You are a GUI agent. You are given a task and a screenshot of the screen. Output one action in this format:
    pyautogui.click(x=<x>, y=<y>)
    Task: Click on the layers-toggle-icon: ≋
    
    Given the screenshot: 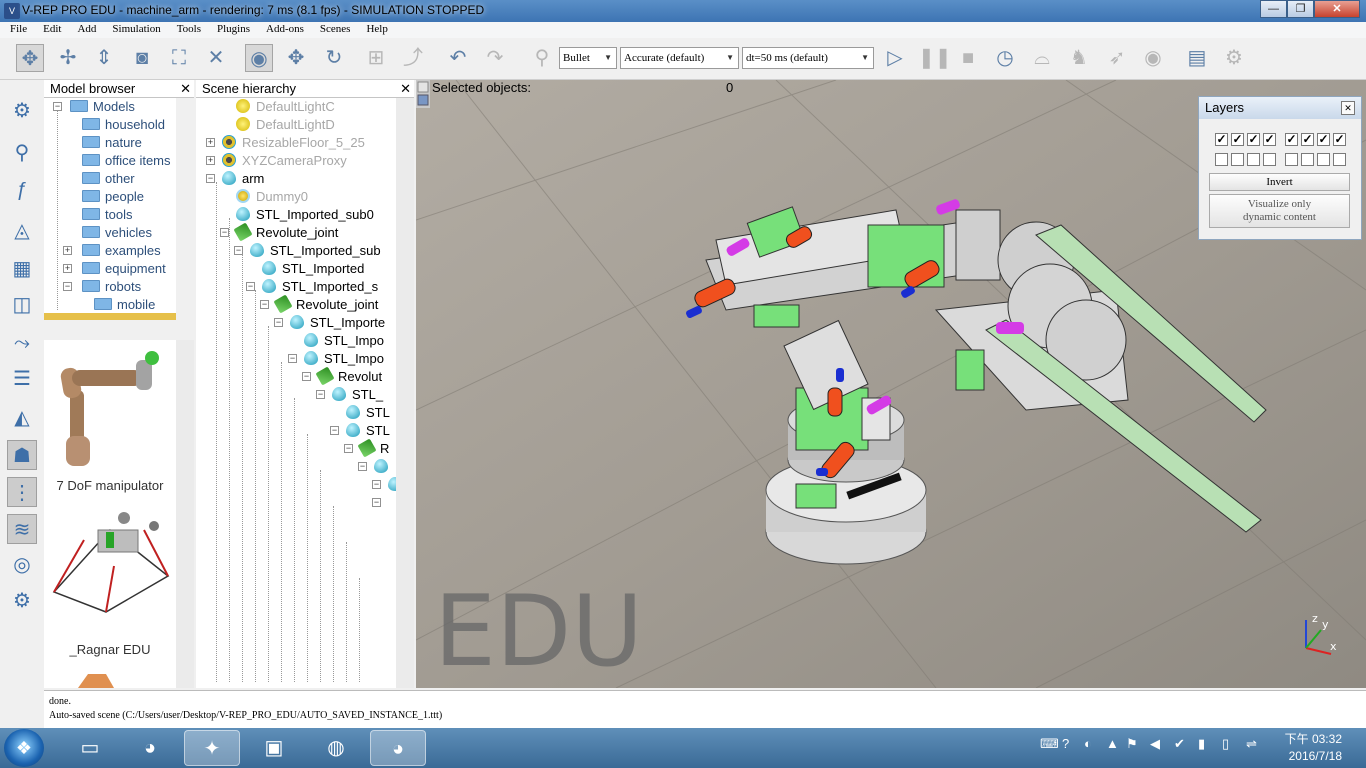 What is the action you would take?
    pyautogui.click(x=22, y=529)
    